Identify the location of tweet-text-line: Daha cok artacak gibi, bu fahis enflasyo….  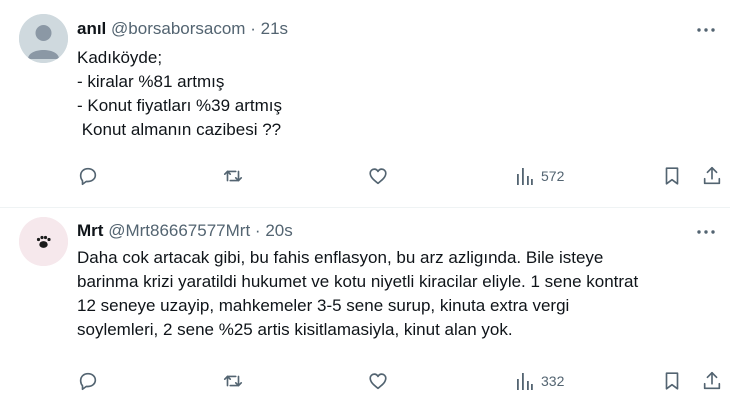
(340, 257).